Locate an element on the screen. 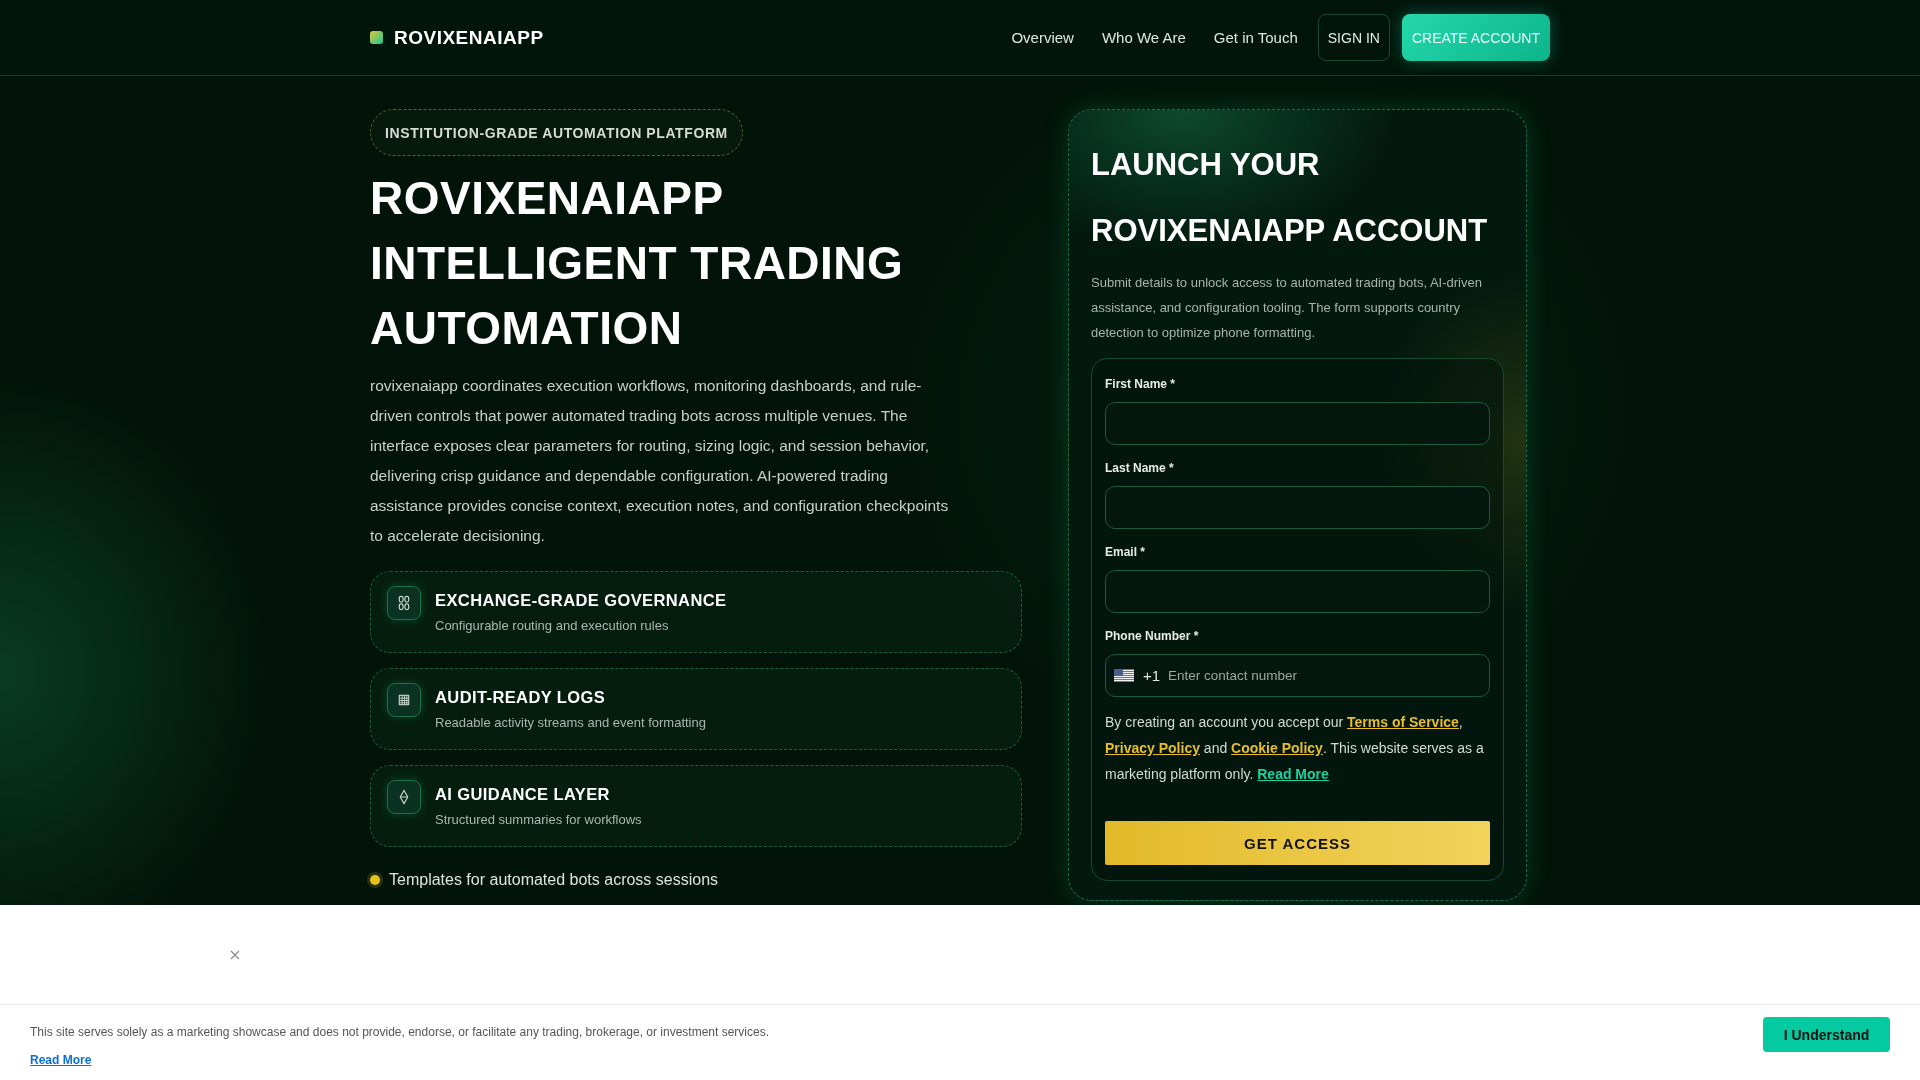 The width and height of the screenshot is (1920, 1080). country-code: +1 is located at coordinates (1152, 675).